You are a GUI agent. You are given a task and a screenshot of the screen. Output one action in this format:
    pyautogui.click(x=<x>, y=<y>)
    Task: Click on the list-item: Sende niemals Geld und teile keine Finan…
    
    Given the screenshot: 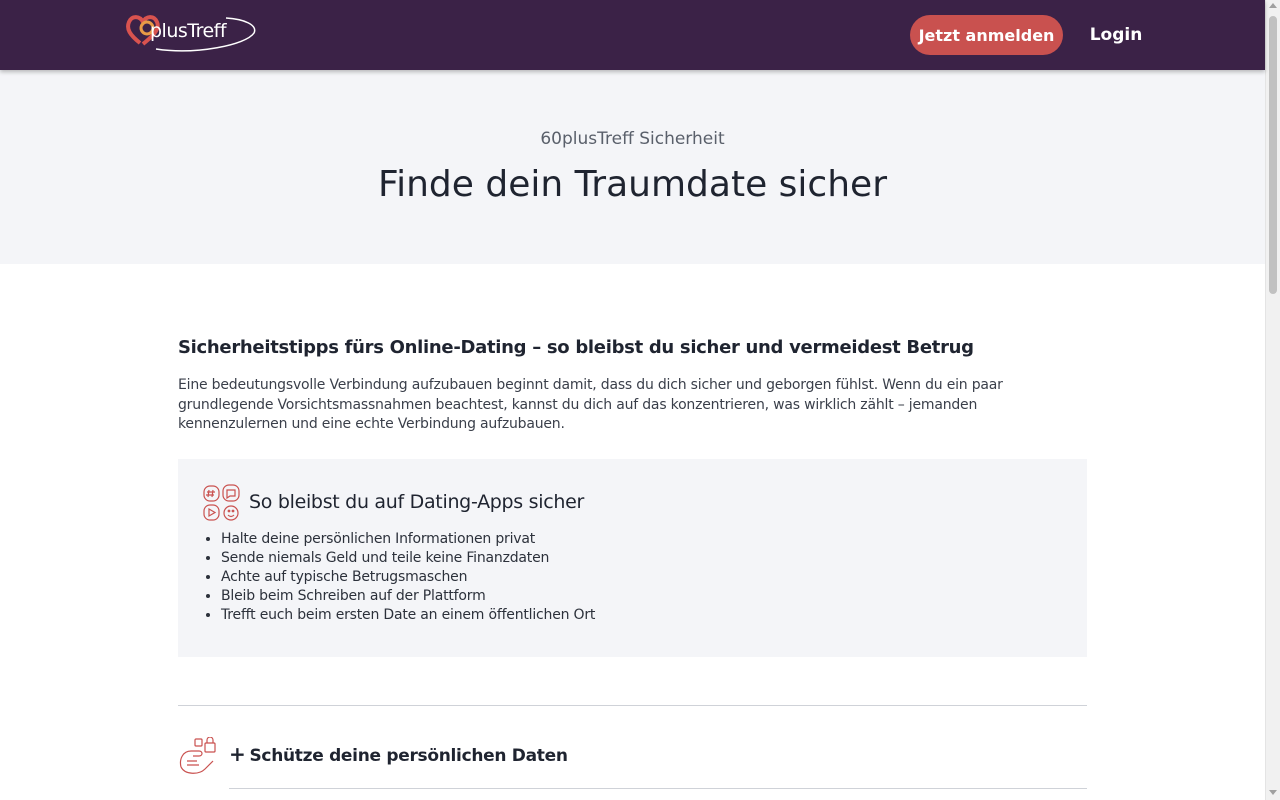 What is the action you would take?
    pyautogui.click(x=408, y=558)
    